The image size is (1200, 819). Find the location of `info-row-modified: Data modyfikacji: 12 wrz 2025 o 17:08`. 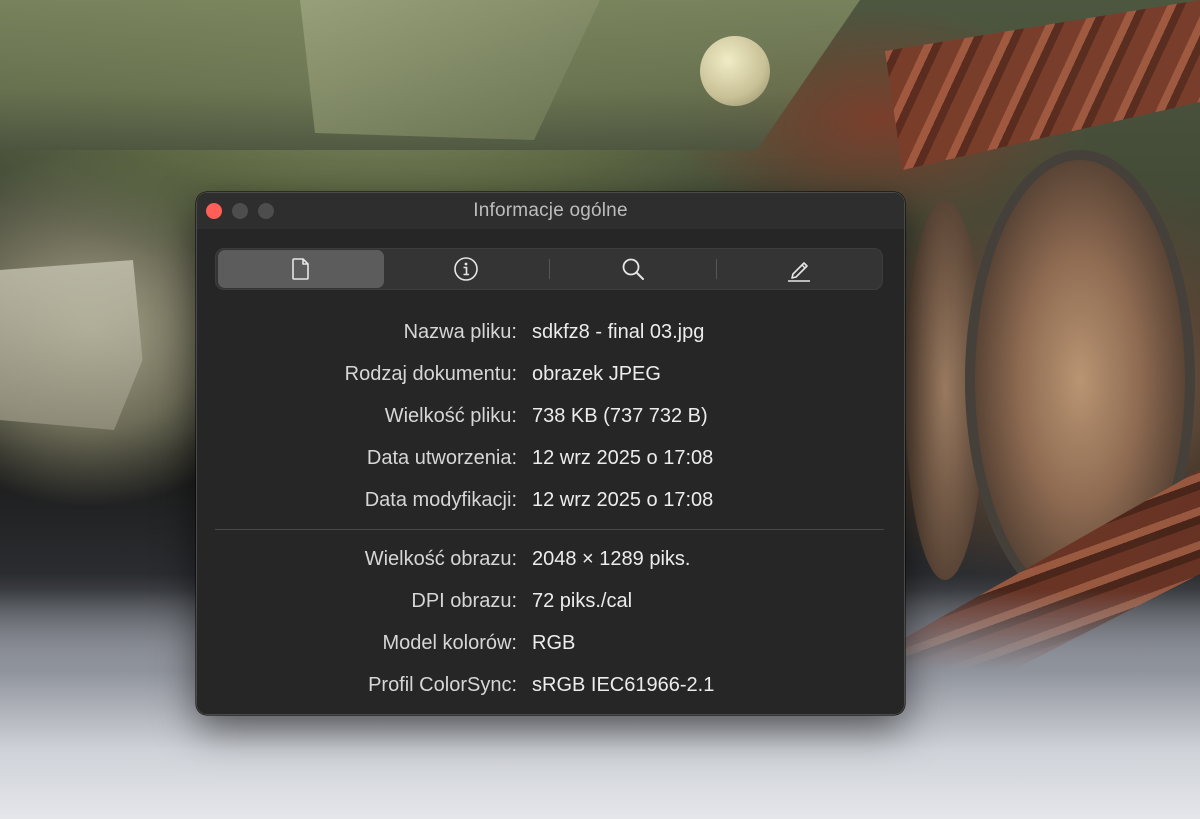

info-row-modified: Data modyfikacji: 12 wrz 2025 o 17:08 is located at coordinates (550, 500).